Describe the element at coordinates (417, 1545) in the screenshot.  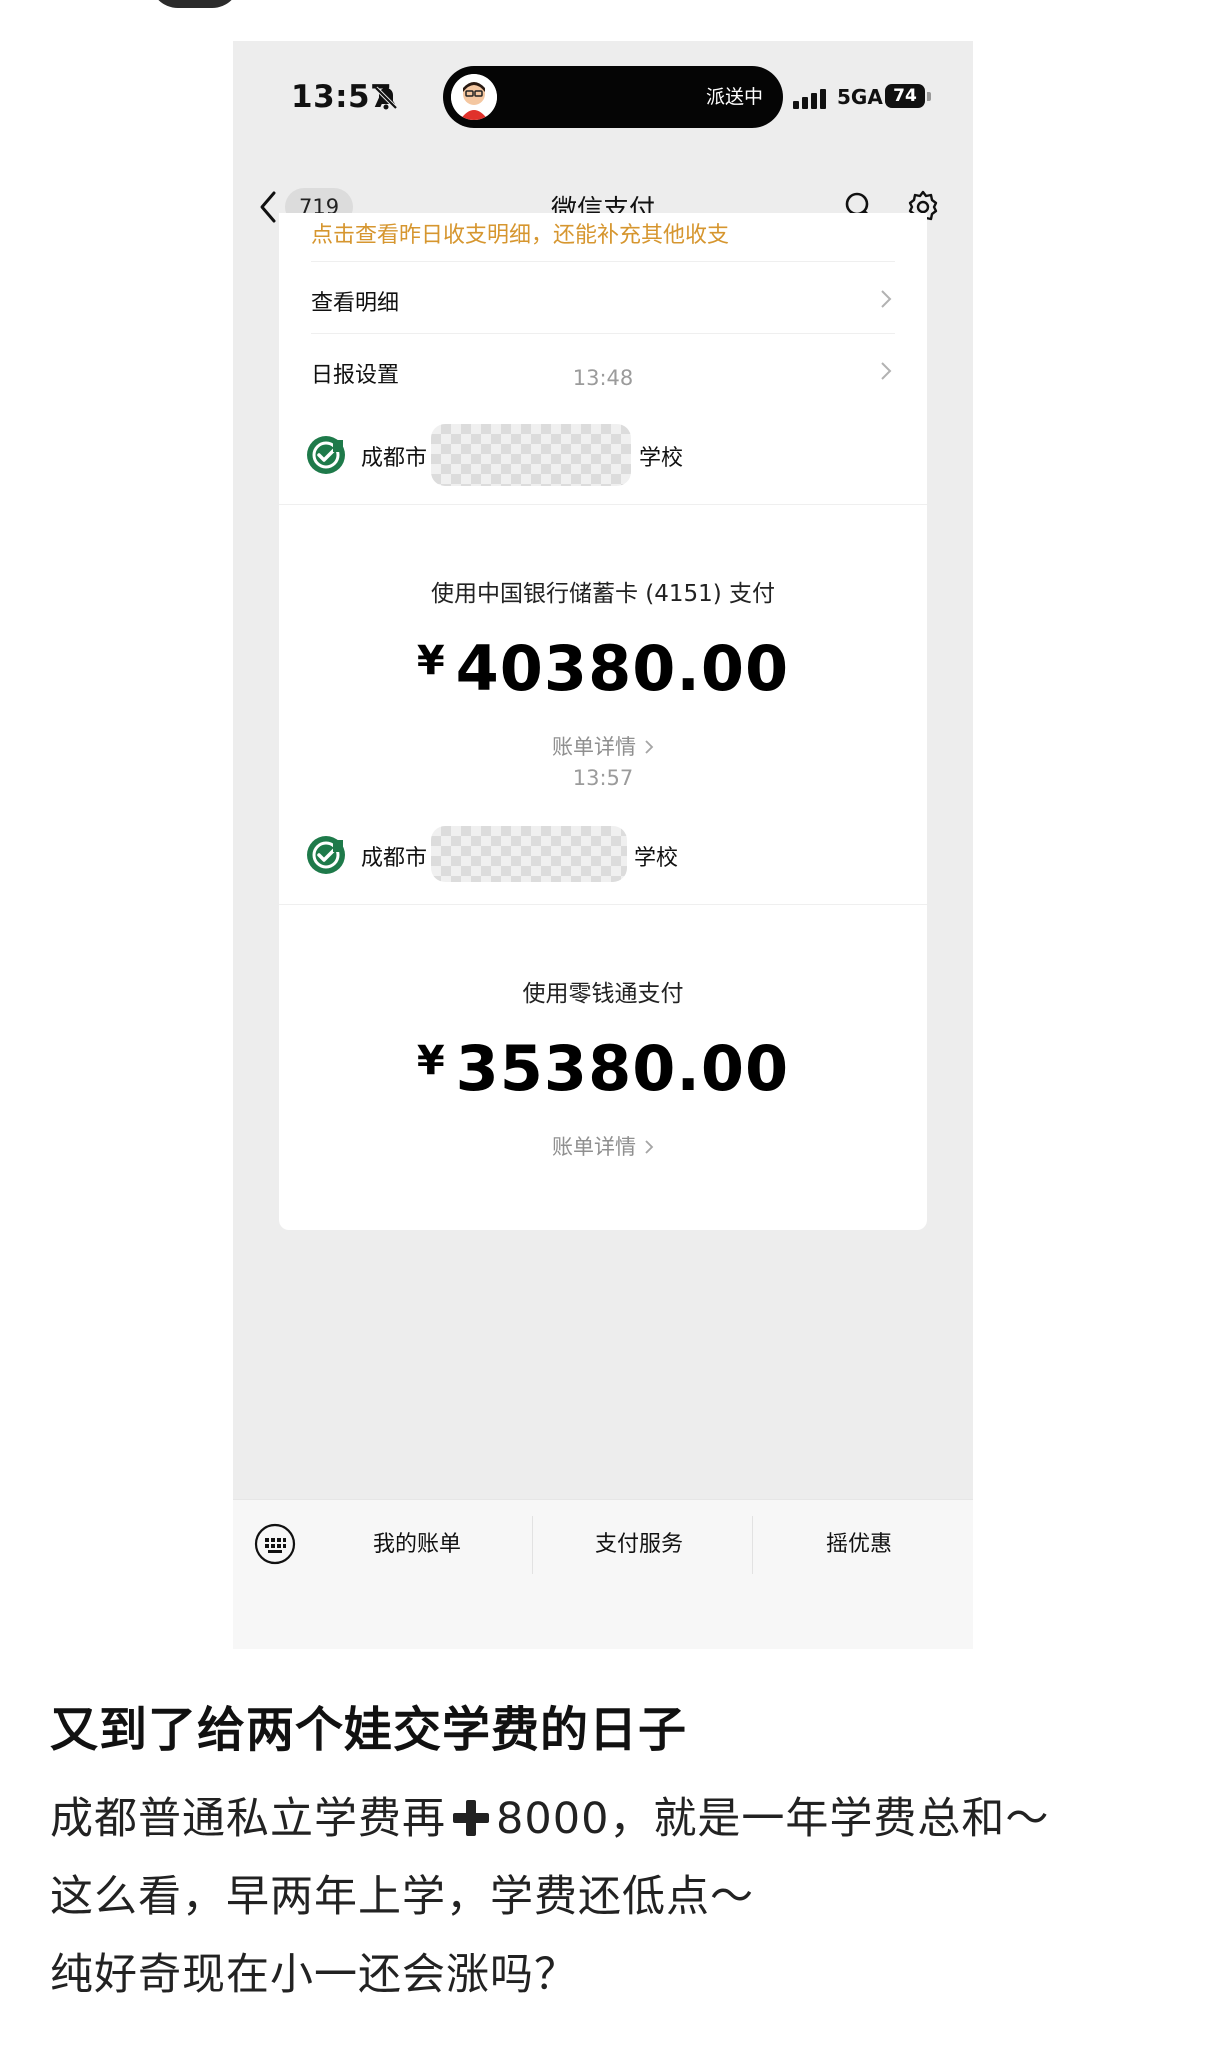
I see `menu-my-bills: 我的账单` at that location.